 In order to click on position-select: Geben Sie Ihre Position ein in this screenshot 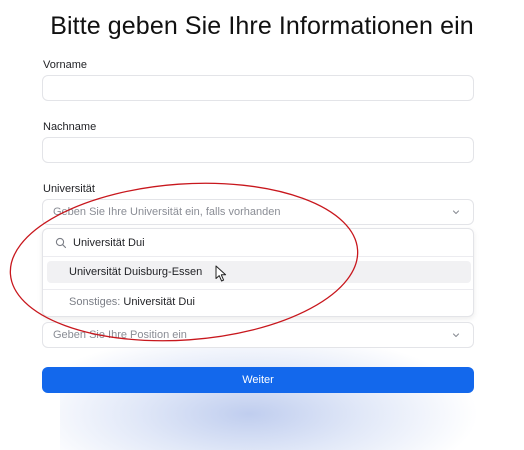, I will do `click(258, 335)`.